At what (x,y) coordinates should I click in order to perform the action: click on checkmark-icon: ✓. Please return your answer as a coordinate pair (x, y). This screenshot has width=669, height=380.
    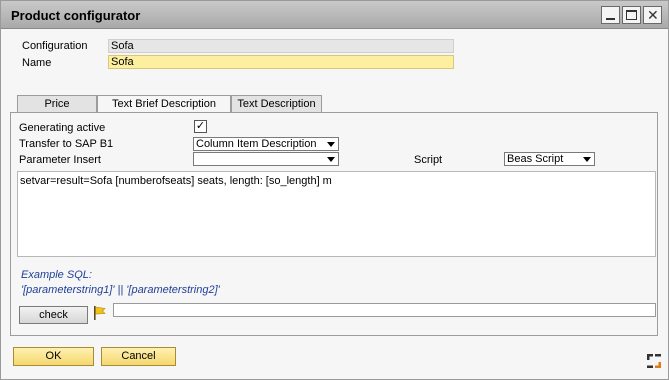
    Looking at the image, I should click on (200, 126).